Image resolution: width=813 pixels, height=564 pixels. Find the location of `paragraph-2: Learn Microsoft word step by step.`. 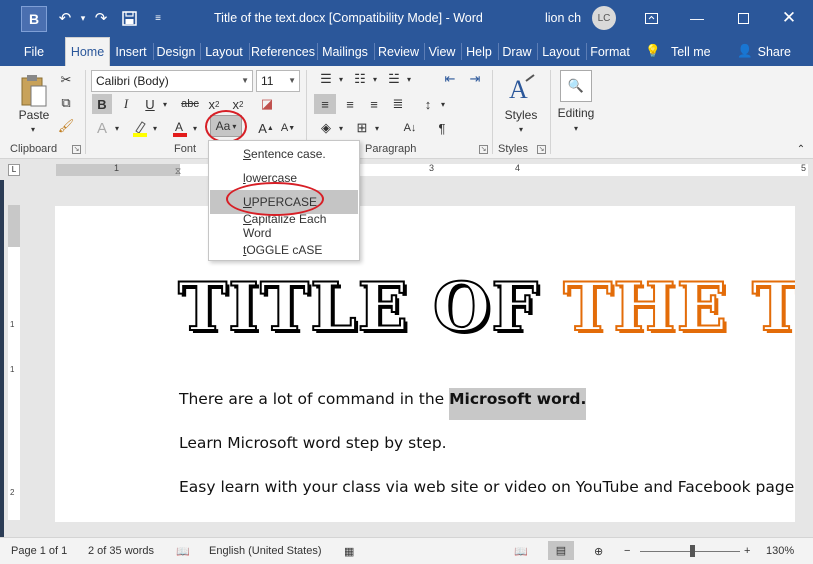

paragraph-2: Learn Microsoft word step by step. is located at coordinates (313, 443).